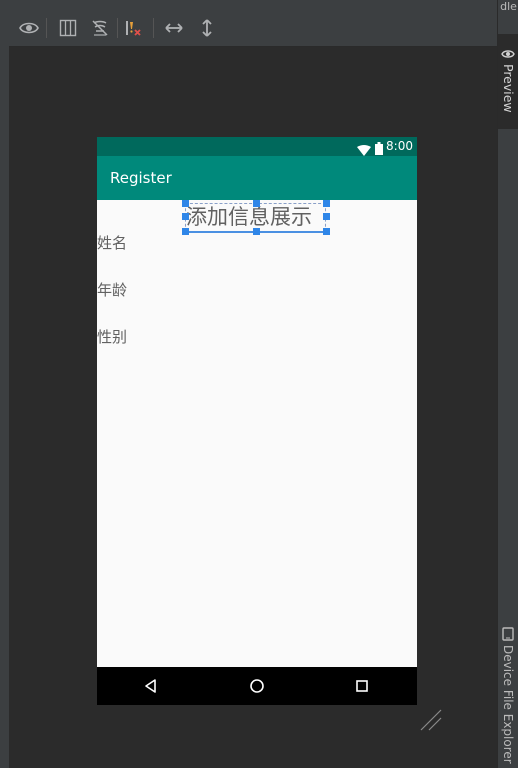 Image resolution: width=518 pixels, height=768 pixels. Describe the element at coordinates (257, 178) in the screenshot. I see `app-bar: Register` at that location.